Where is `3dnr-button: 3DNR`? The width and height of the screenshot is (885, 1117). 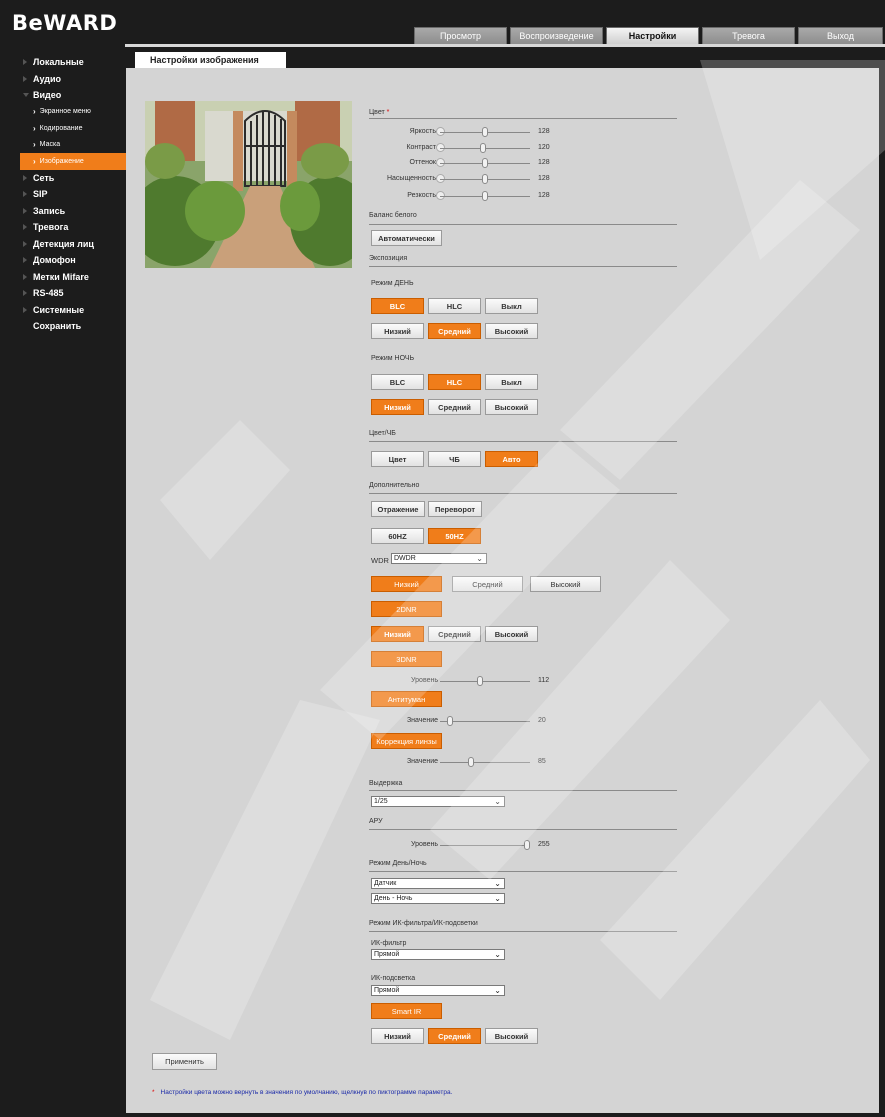 3dnr-button: 3DNR is located at coordinates (406, 659).